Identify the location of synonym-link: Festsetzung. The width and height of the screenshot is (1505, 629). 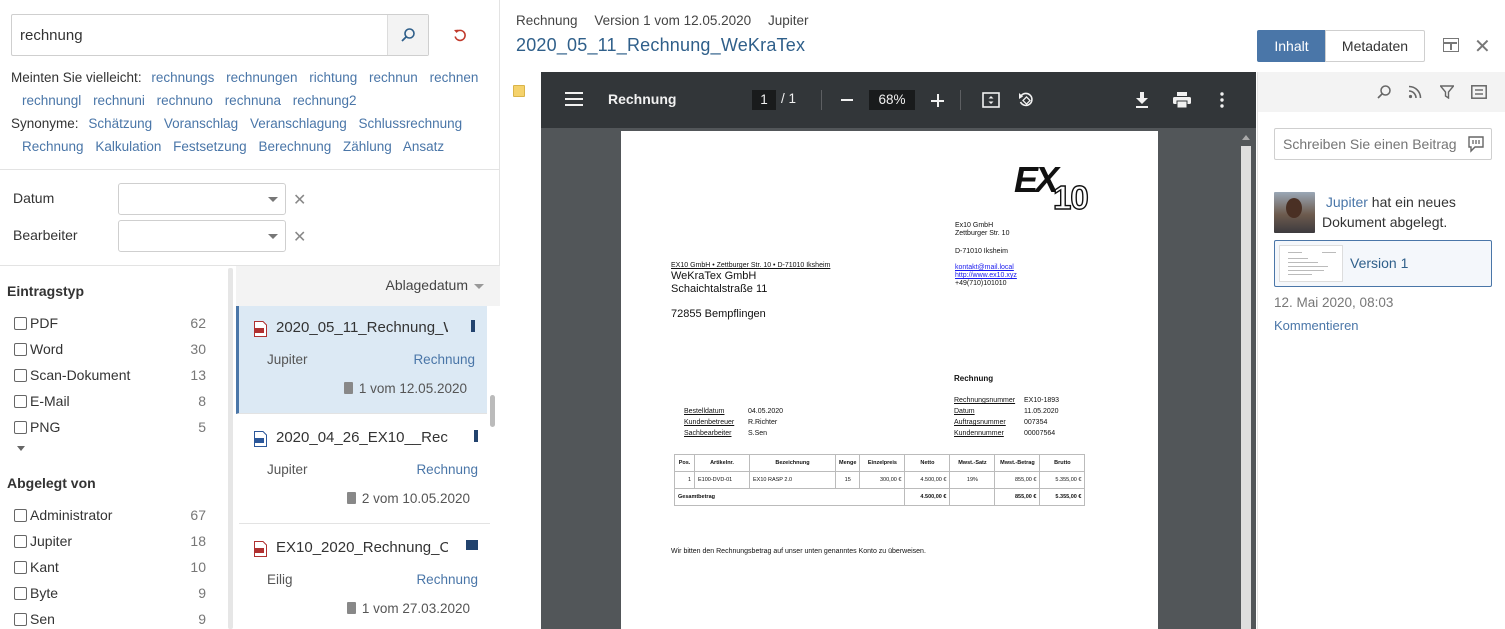
(210, 146).